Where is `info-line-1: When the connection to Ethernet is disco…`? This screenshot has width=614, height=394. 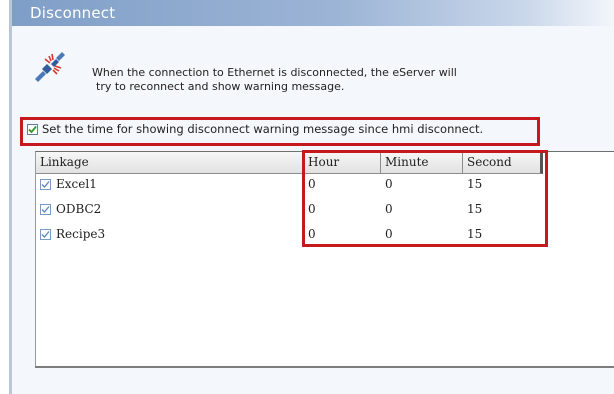 info-line-1: When the connection to Ethernet is disco… is located at coordinates (274, 72).